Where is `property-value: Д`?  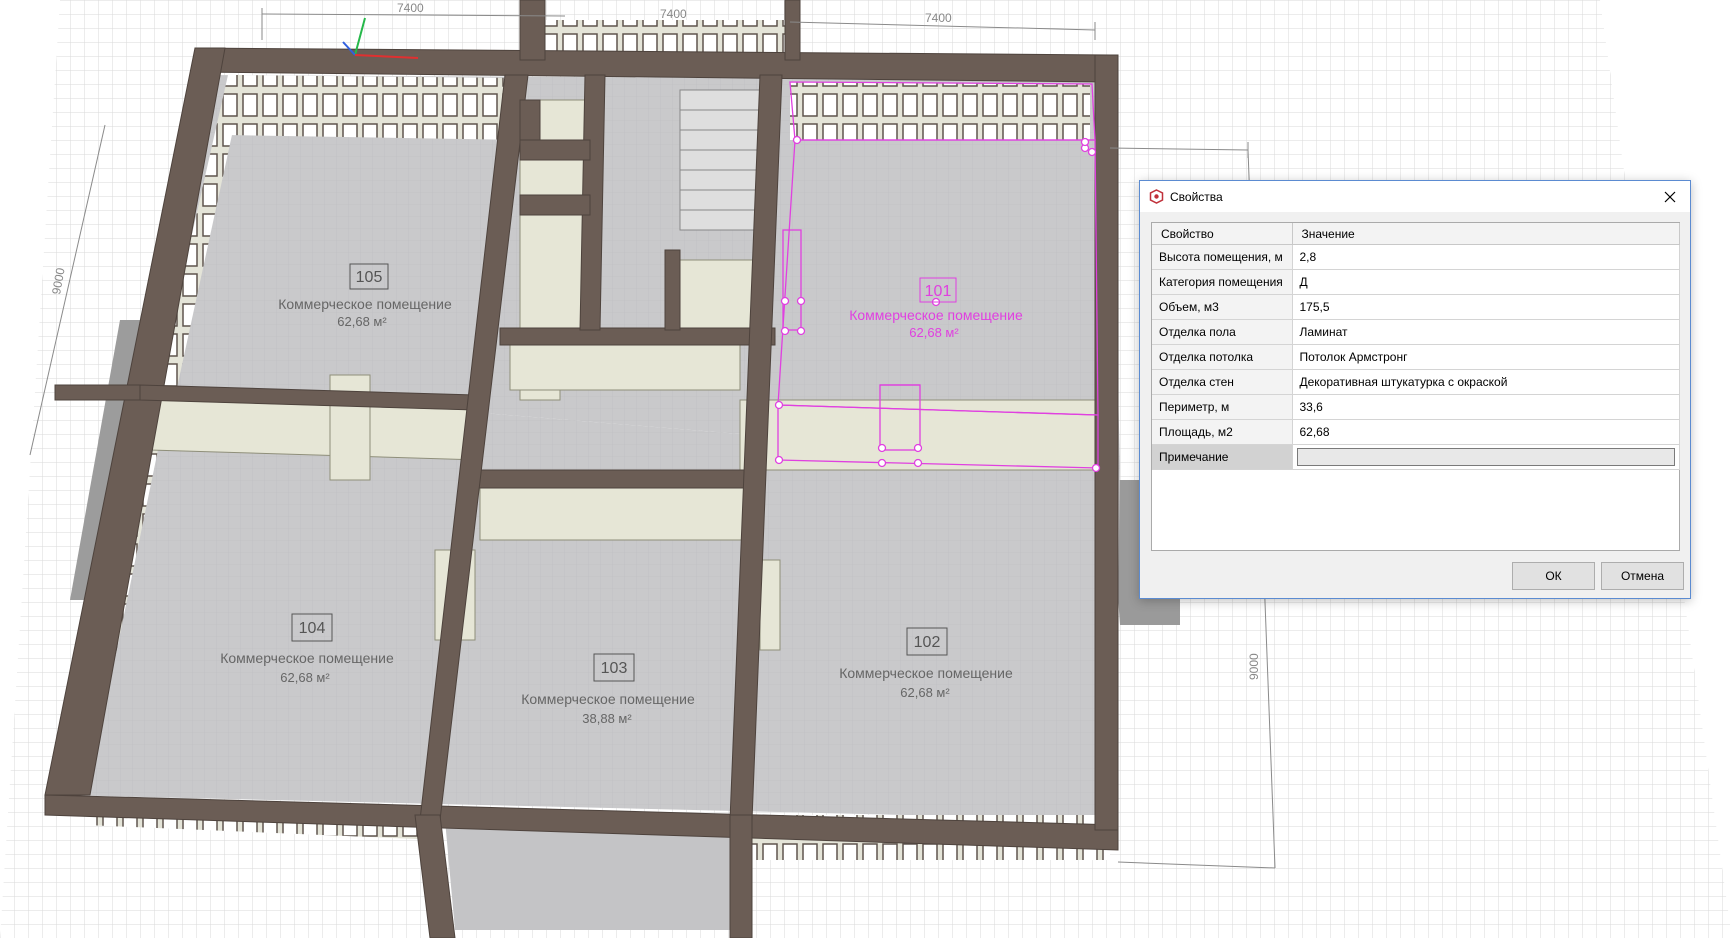 property-value: Д is located at coordinates (1486, 282).